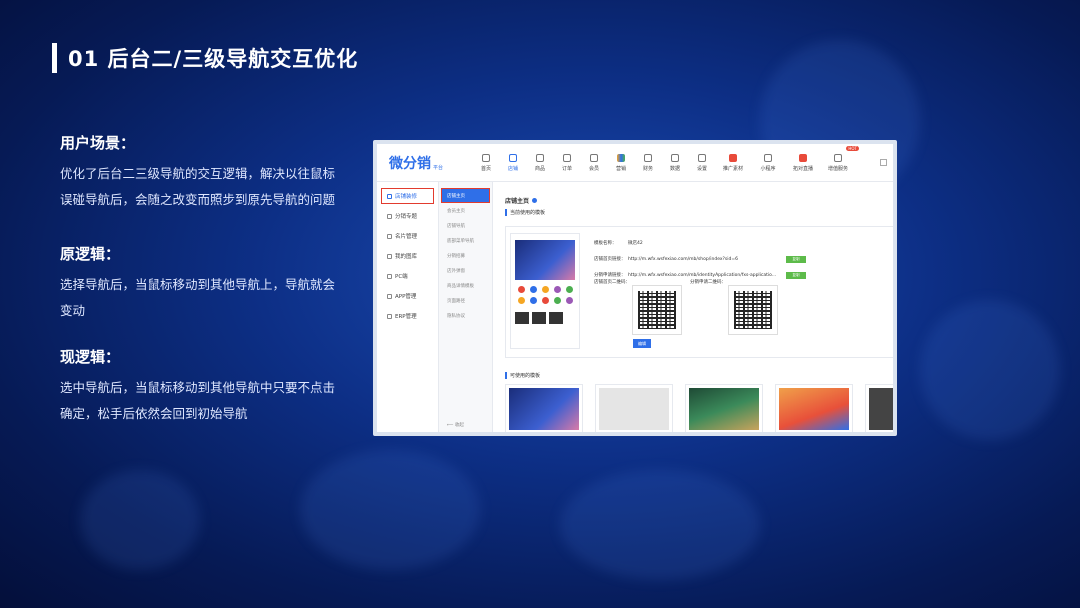 This screenshot has height=608, width=1080. What do you see at coordinates (697, 212) in the screenshot?
I see `current-template-heading: 当前使用的模板` at bounding box center [697, 212].